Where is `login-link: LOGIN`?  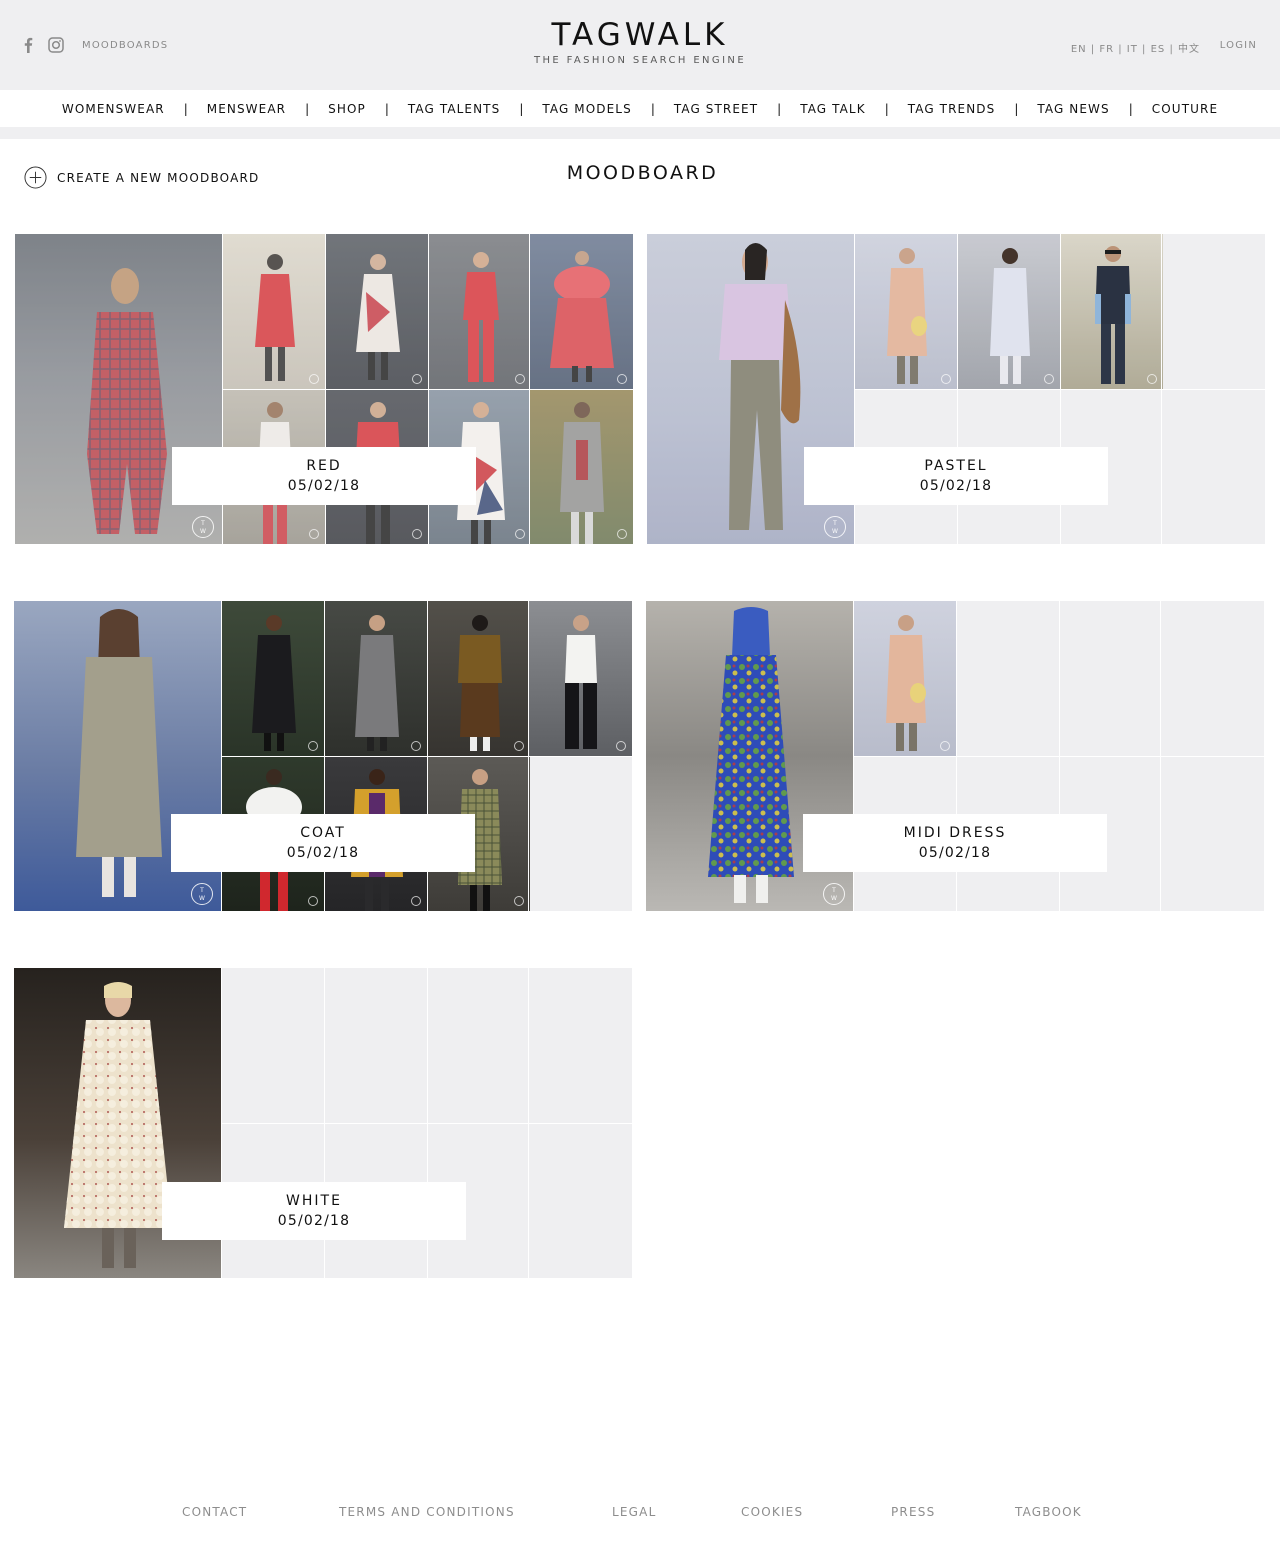 login-link: LOGIN is located at coordinates (1238, 45).